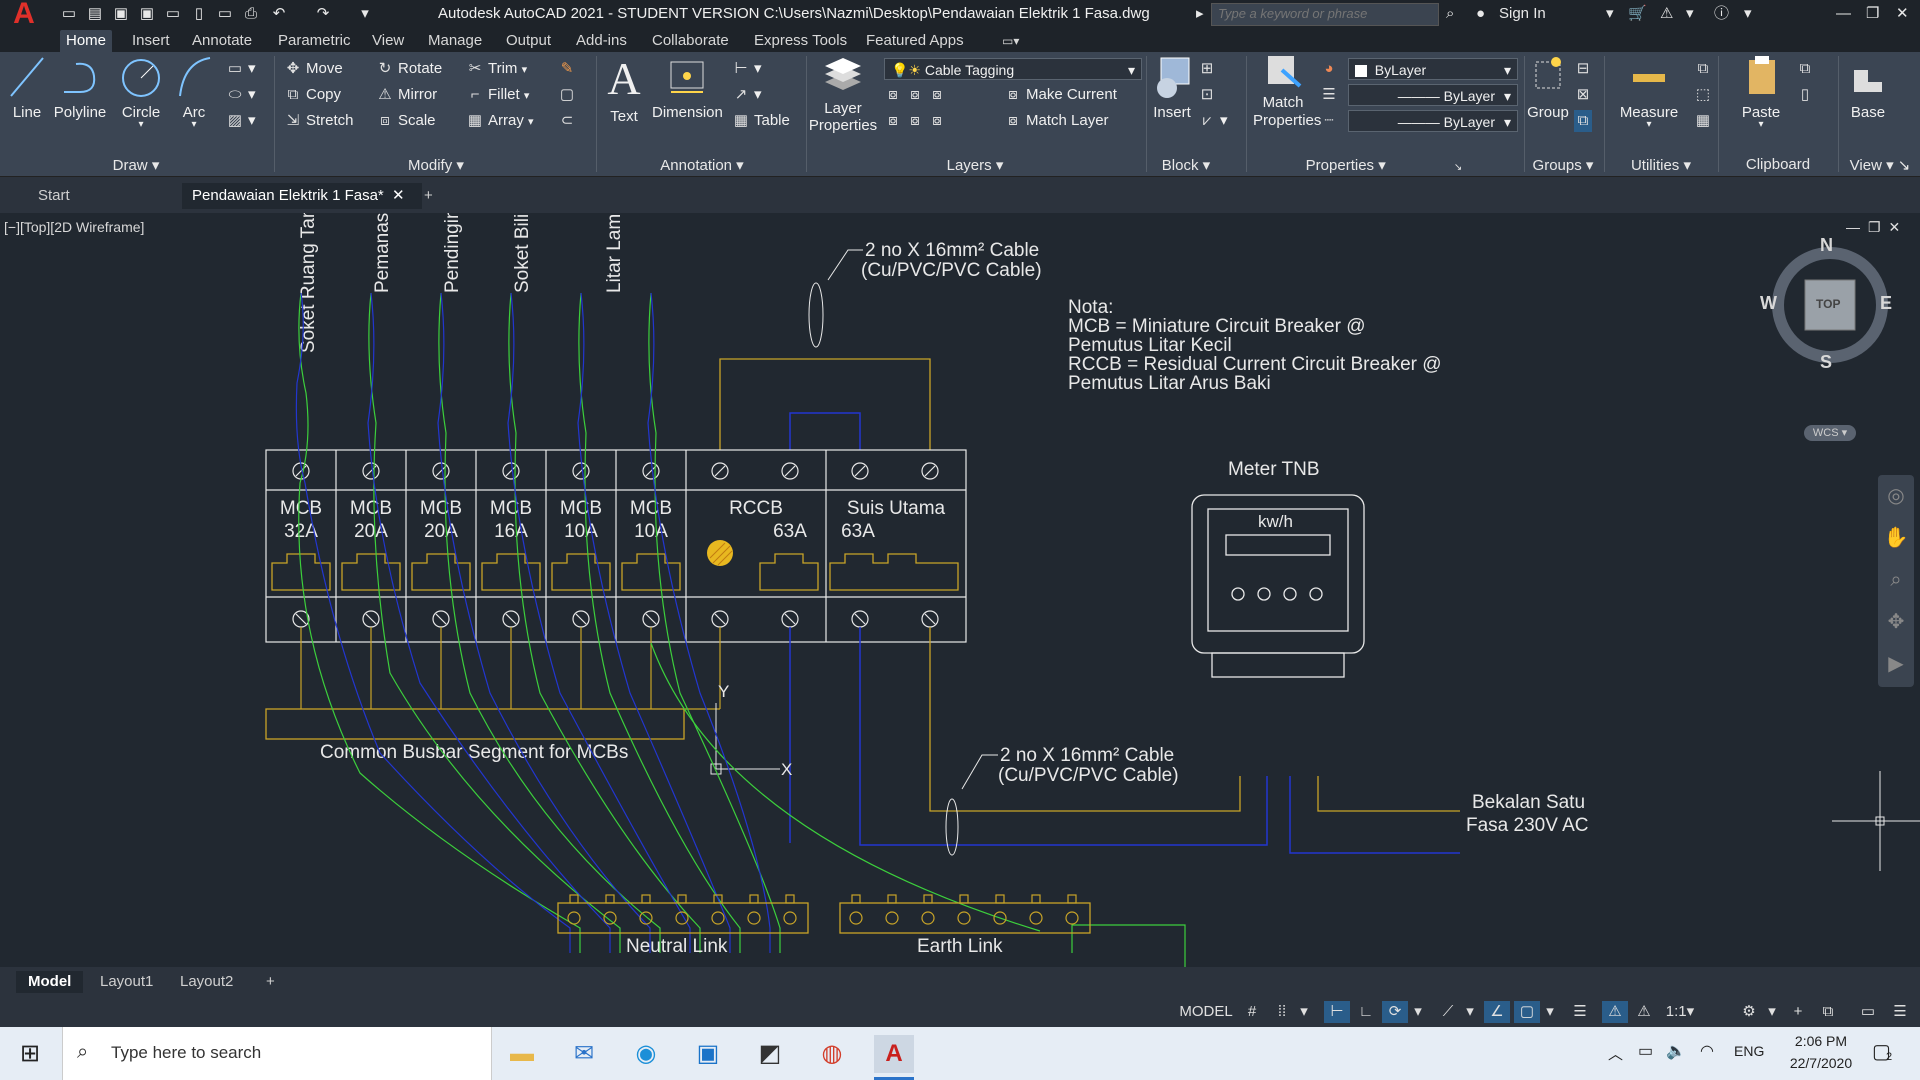  What do you see at coordinates (601, 41) in the screenshot?
I see `tab-add-ins: Add-ins` at bounding box center [601, 41].